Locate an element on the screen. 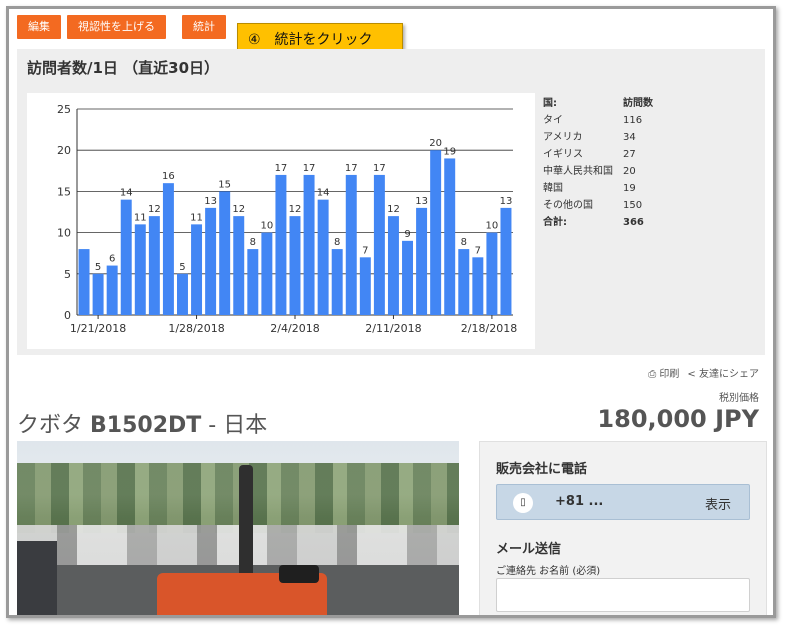  country-cell: 韓国 is located at coordinates (553, 188).